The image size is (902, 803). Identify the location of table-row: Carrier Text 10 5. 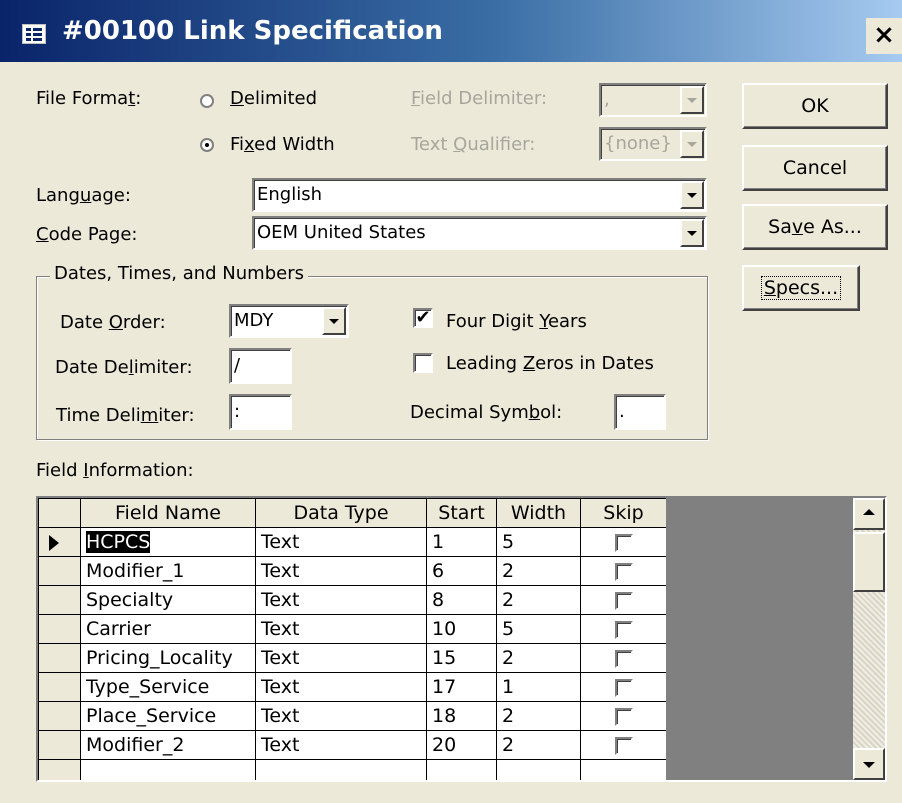
(352, 629).